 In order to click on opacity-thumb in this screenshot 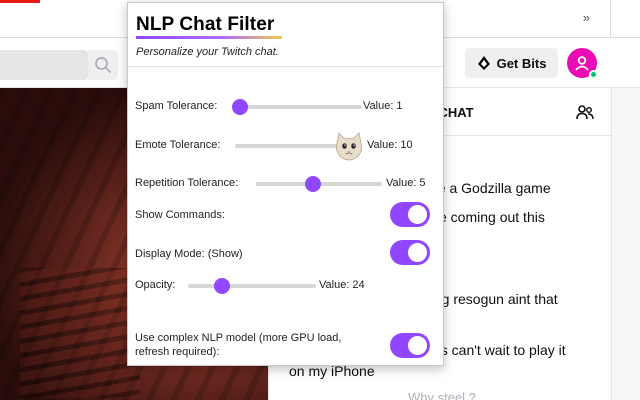, I will do `click(222, 286)`.